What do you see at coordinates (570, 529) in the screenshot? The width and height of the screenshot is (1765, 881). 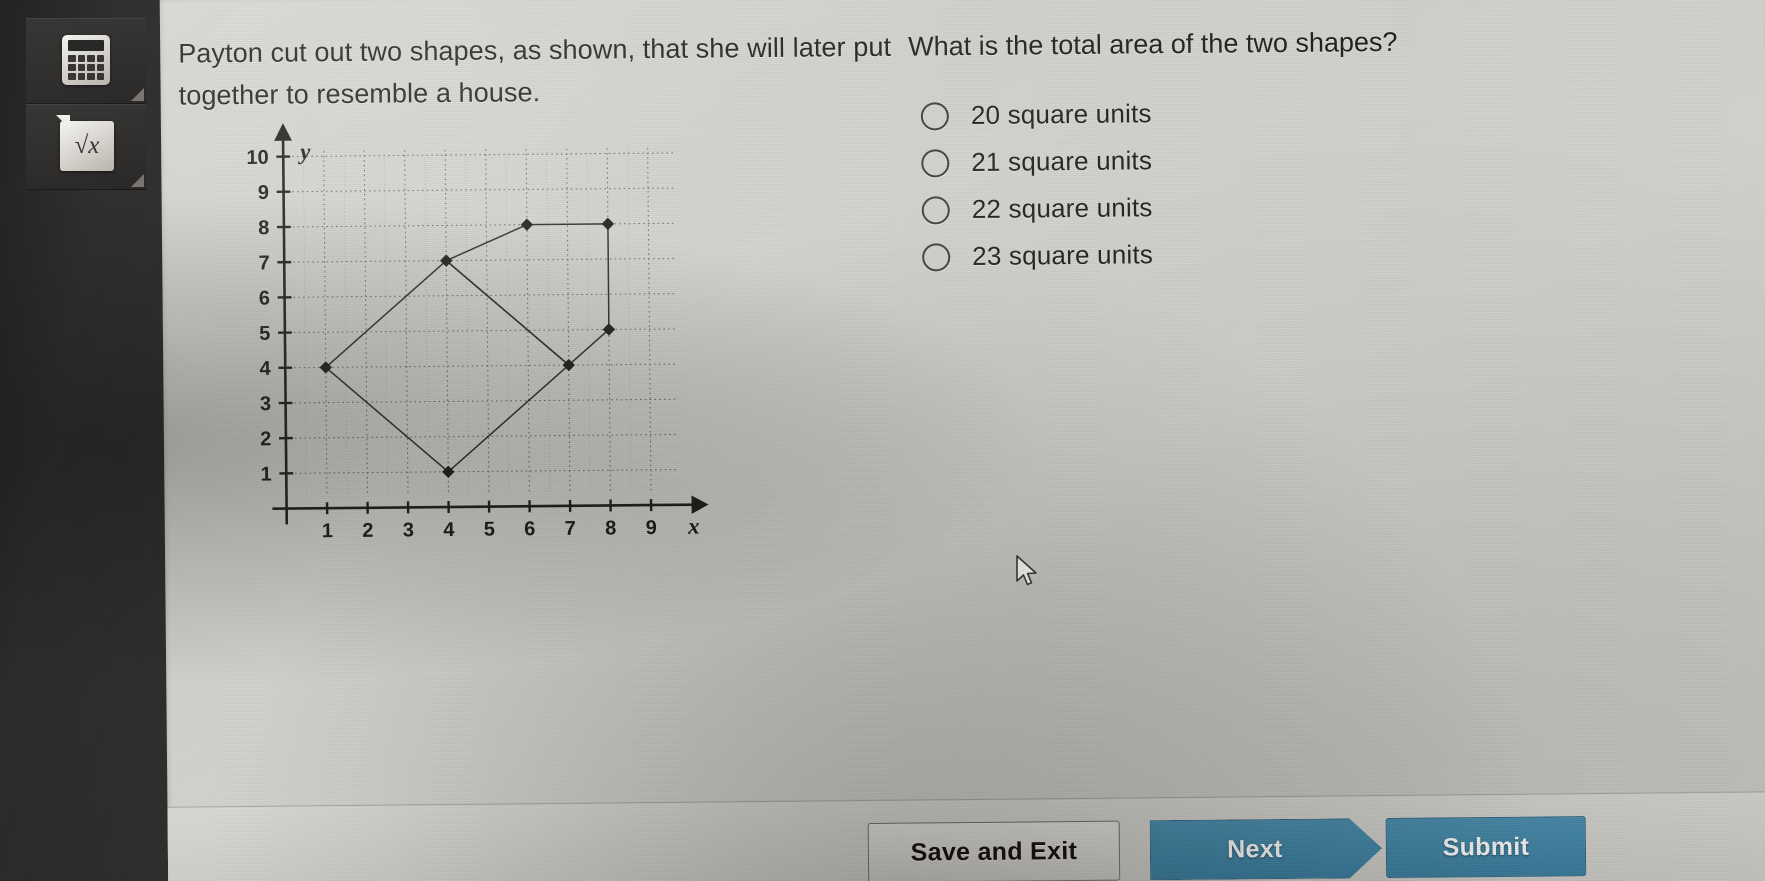 I see `x-tick-label: 7` at bounding box center [570, 529].